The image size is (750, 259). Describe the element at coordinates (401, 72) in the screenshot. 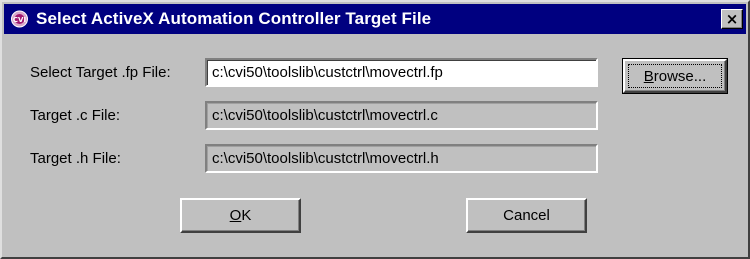

I see `fp-file-input: c:\cvi50\toolslib\custctrl\movectrl.fp` at that location.